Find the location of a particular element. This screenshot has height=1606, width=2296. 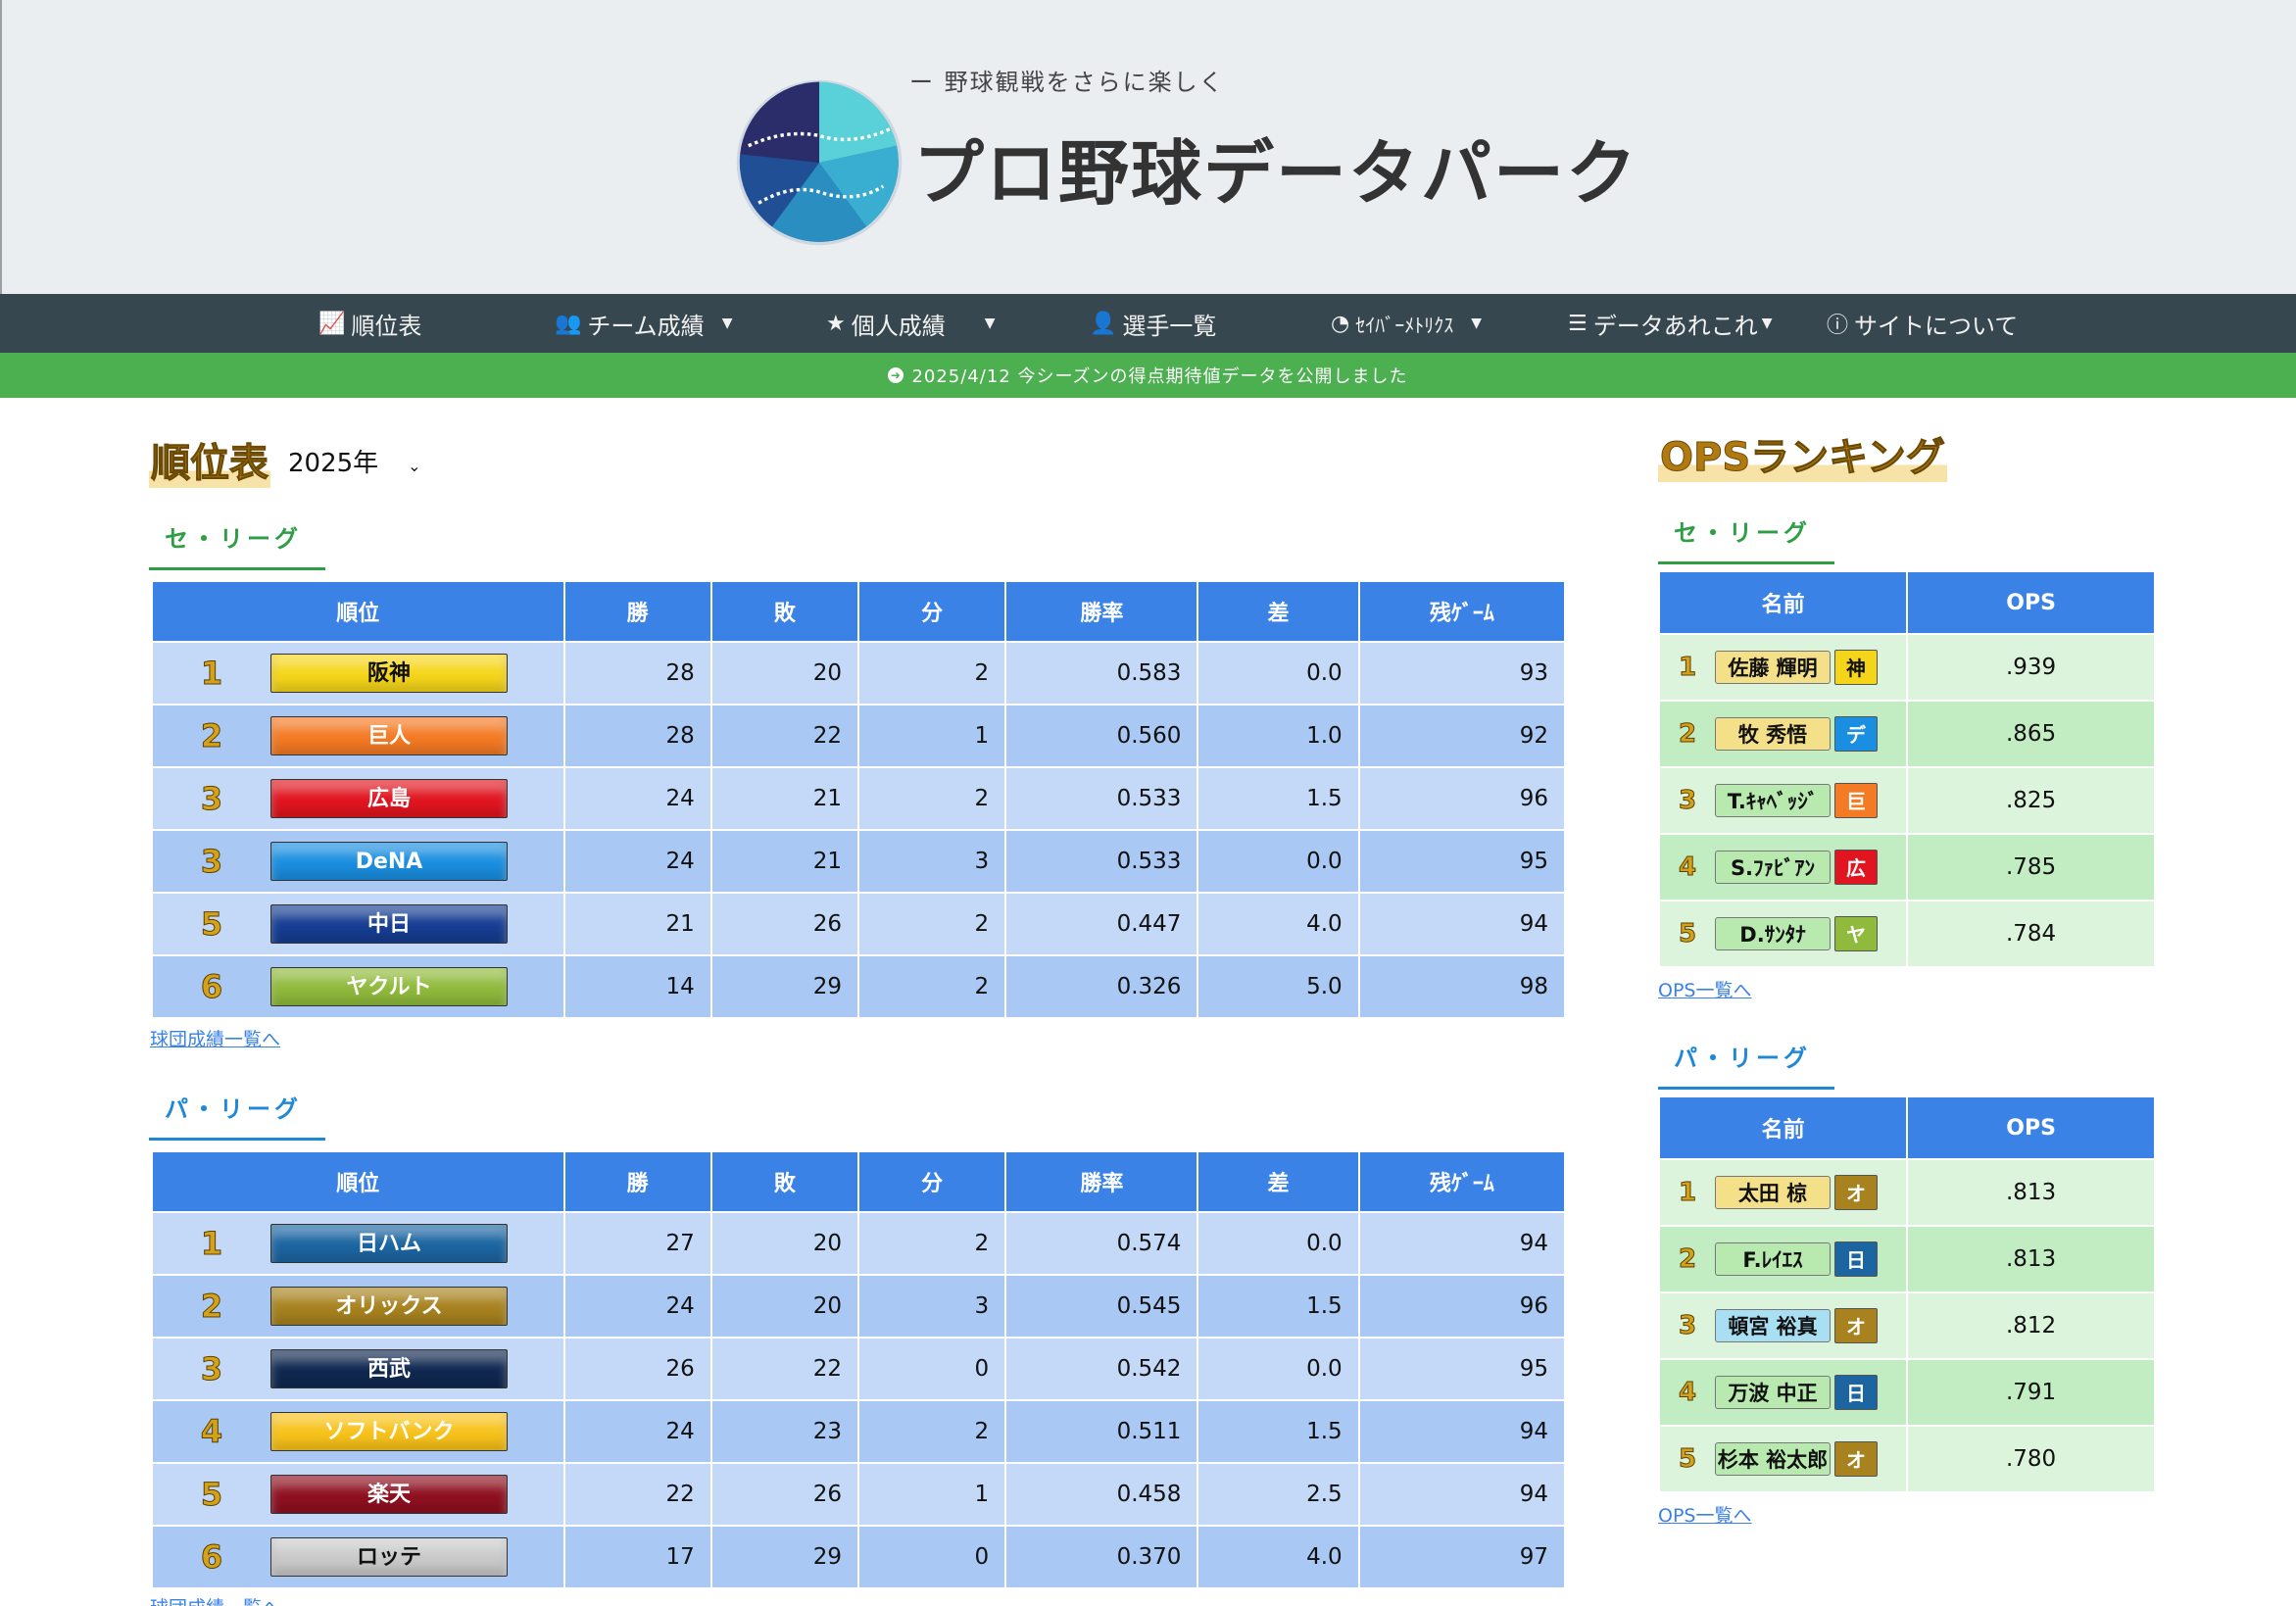

cell-rem: 95 is located at coordinates (1461, 861).